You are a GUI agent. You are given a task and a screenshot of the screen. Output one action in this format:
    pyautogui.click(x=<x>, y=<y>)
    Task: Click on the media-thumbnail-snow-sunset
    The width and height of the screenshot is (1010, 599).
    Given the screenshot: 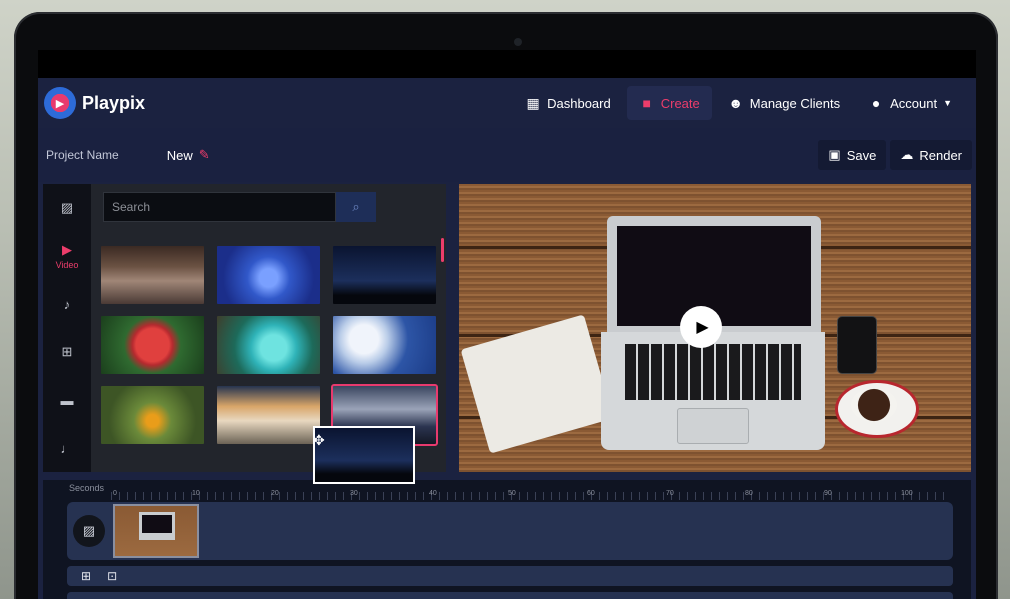 What is the action you would take?
    pyautogui.click(x=268, y=415)
    